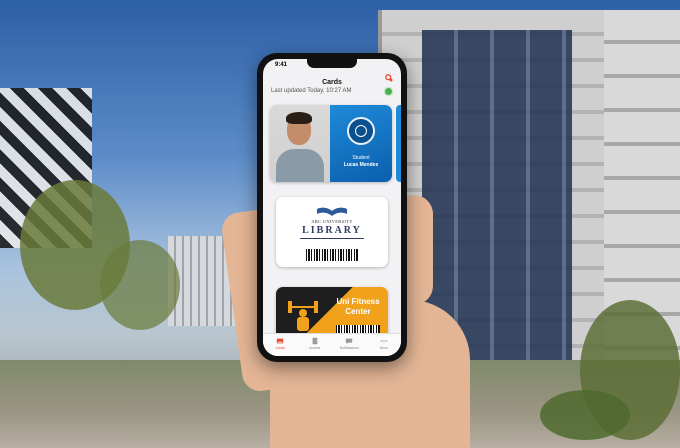  I want to click on student-role: Student, so click(361, 158).